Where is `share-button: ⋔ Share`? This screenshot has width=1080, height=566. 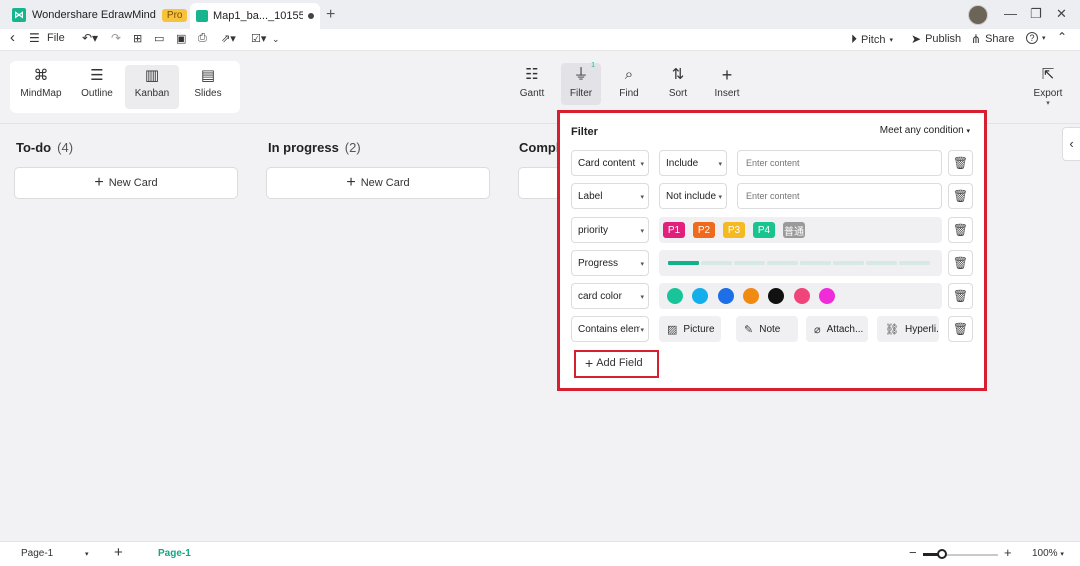 share-button: ⋔ Share is located at coordinates (992, 39).